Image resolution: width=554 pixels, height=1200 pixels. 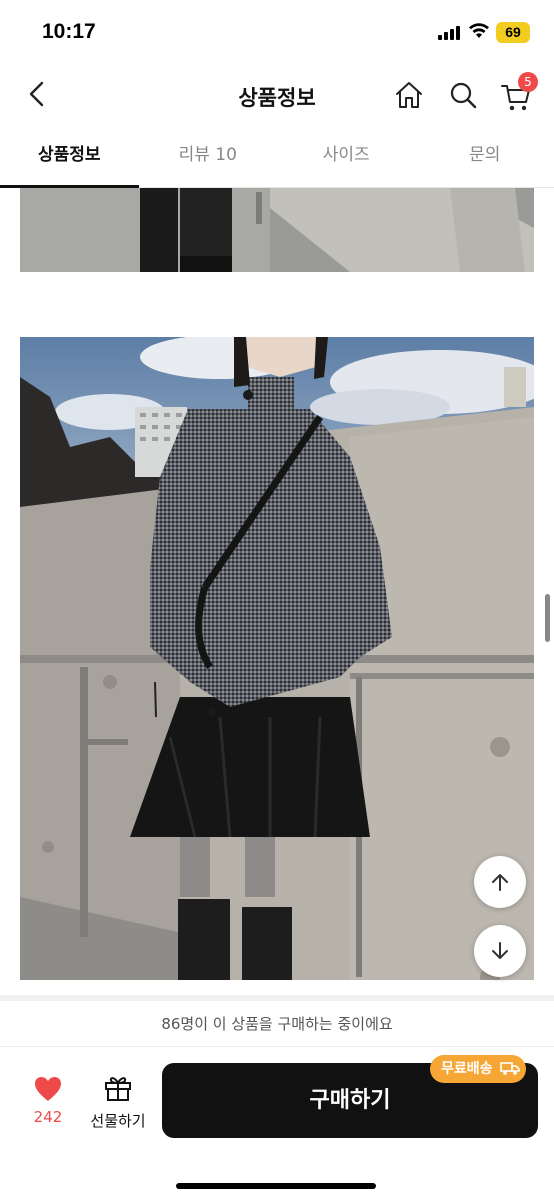 What do you see at coordinates (277, 1024) in the screenshot?
I see `purchase-activity-notice: 86명이 이 상품을 구매하는 중이에요` at bounding box center [277, 1024].